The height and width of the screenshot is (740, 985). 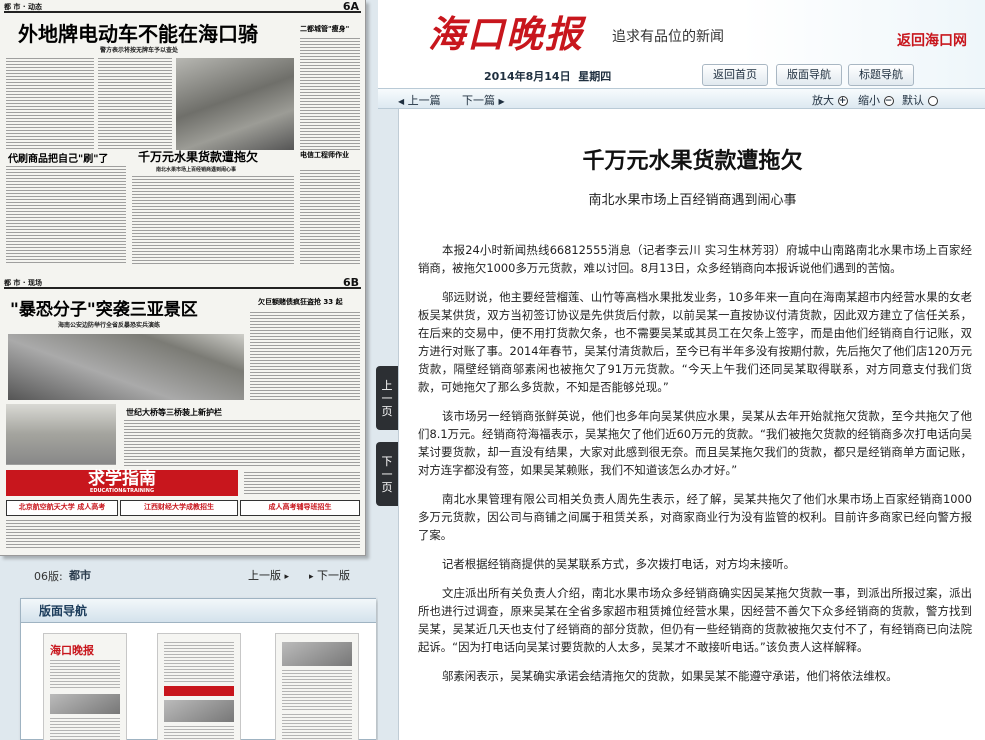 I want to click on section-label-top: 都 市 · 动态, so click(x=23, y=7).